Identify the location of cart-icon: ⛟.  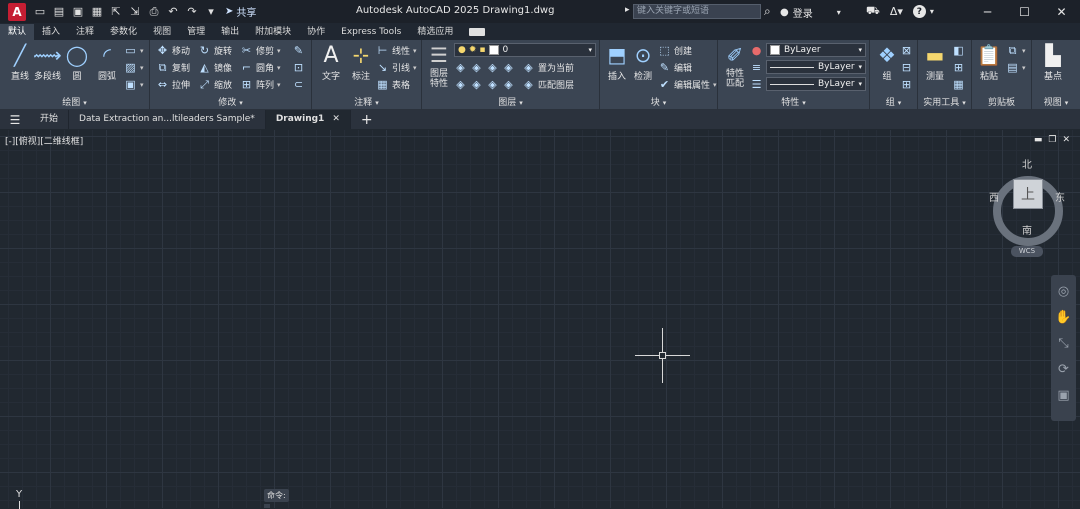
(873, 11).